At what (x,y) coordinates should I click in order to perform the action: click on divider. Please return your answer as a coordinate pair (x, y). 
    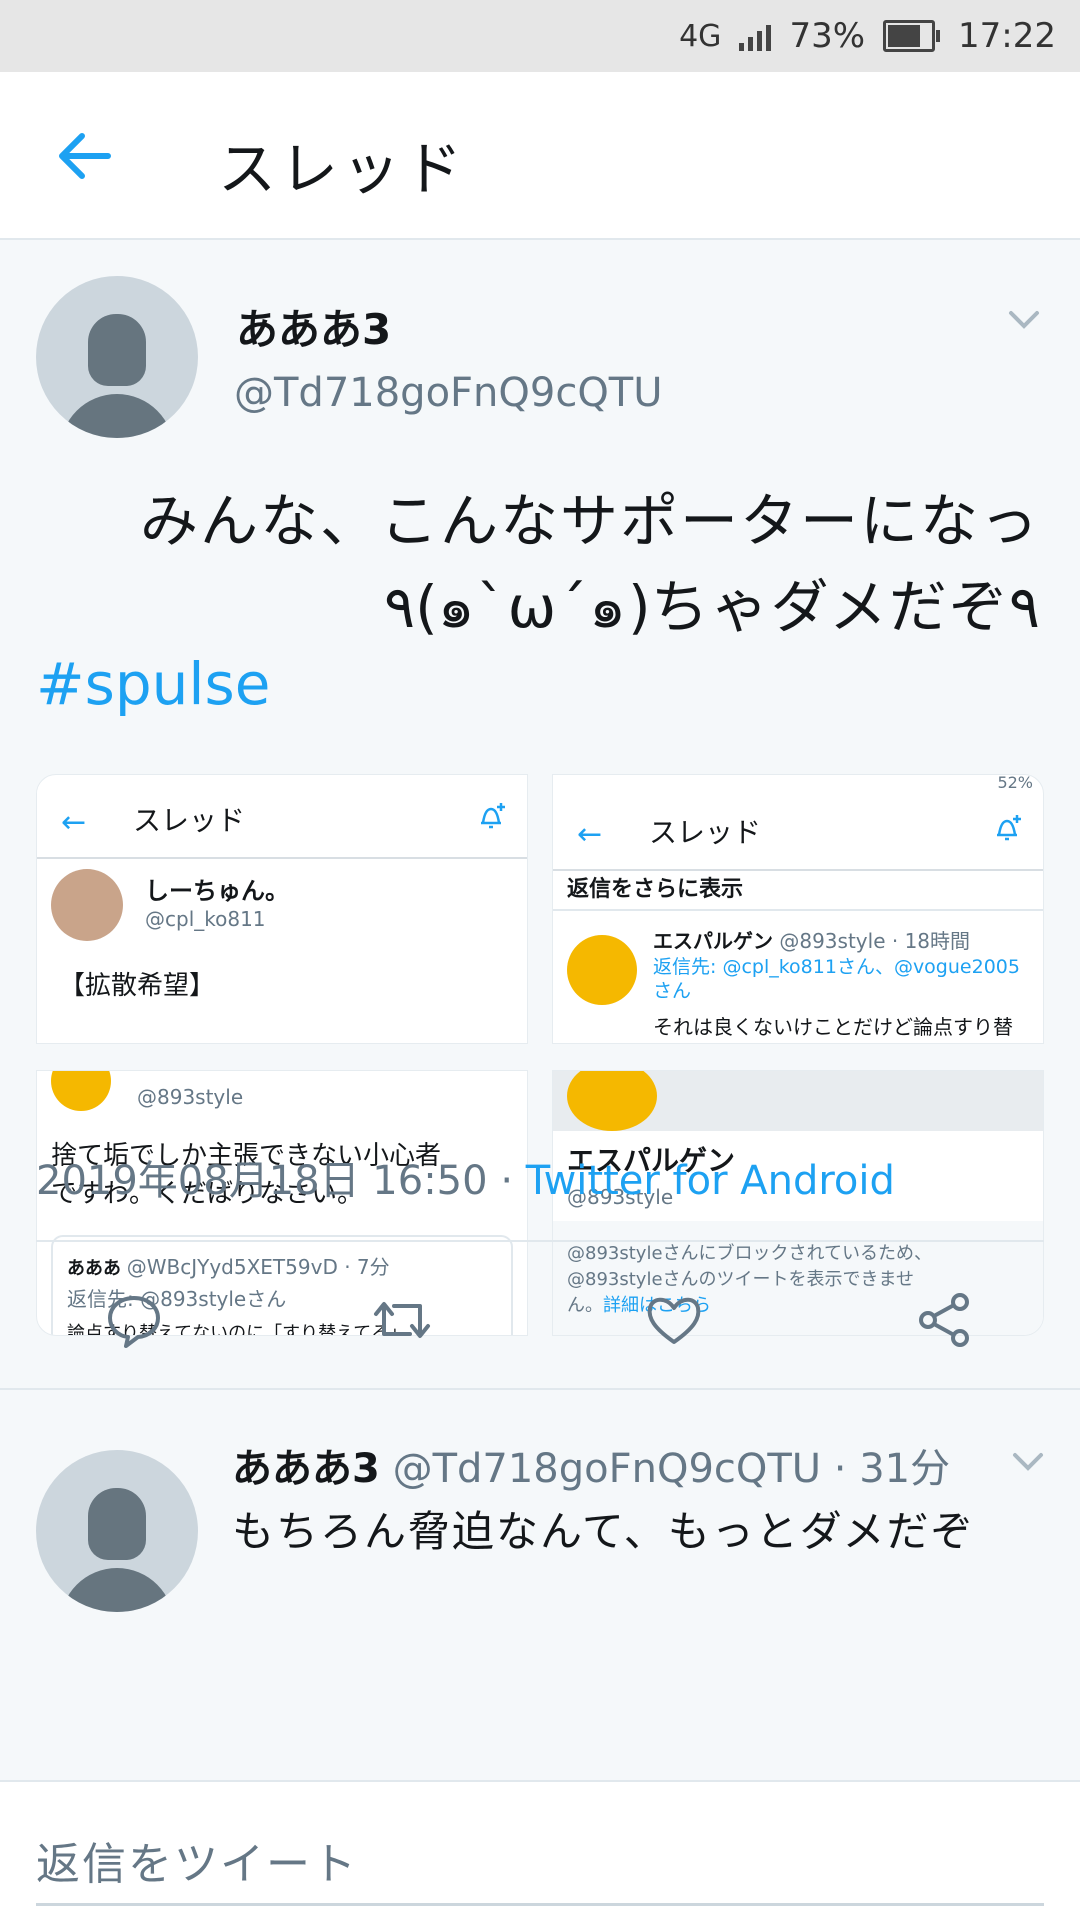
    Looking at the image, I should click on (798, 910).